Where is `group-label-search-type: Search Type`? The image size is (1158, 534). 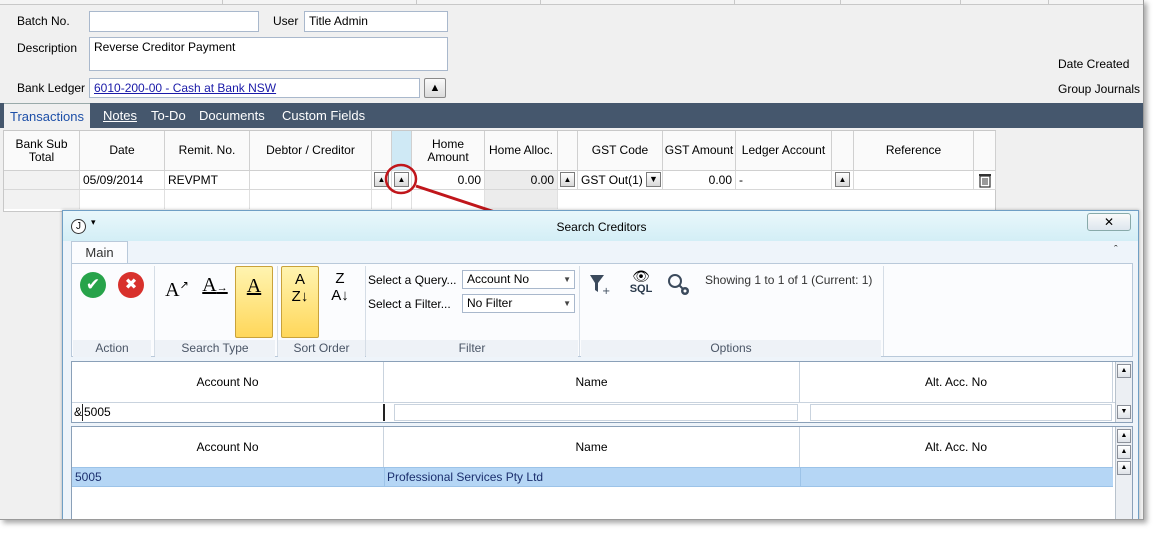 group-label-search-type: Search Type is located at coordinates (215, 348).